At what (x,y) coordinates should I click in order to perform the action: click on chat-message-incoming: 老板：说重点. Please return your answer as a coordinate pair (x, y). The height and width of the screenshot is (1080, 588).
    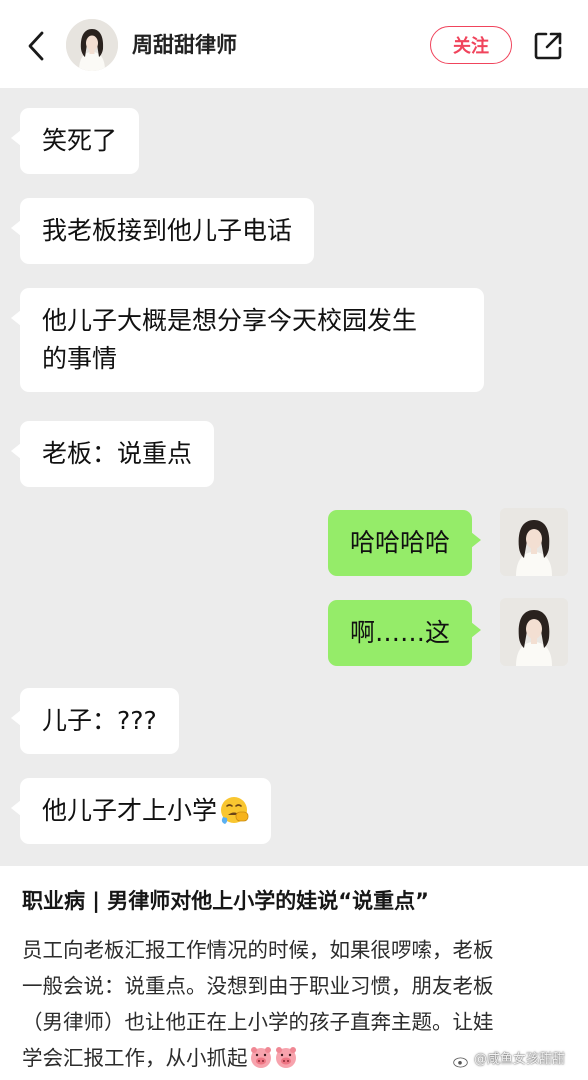
    Looking at the image, I should click on (112, 454).